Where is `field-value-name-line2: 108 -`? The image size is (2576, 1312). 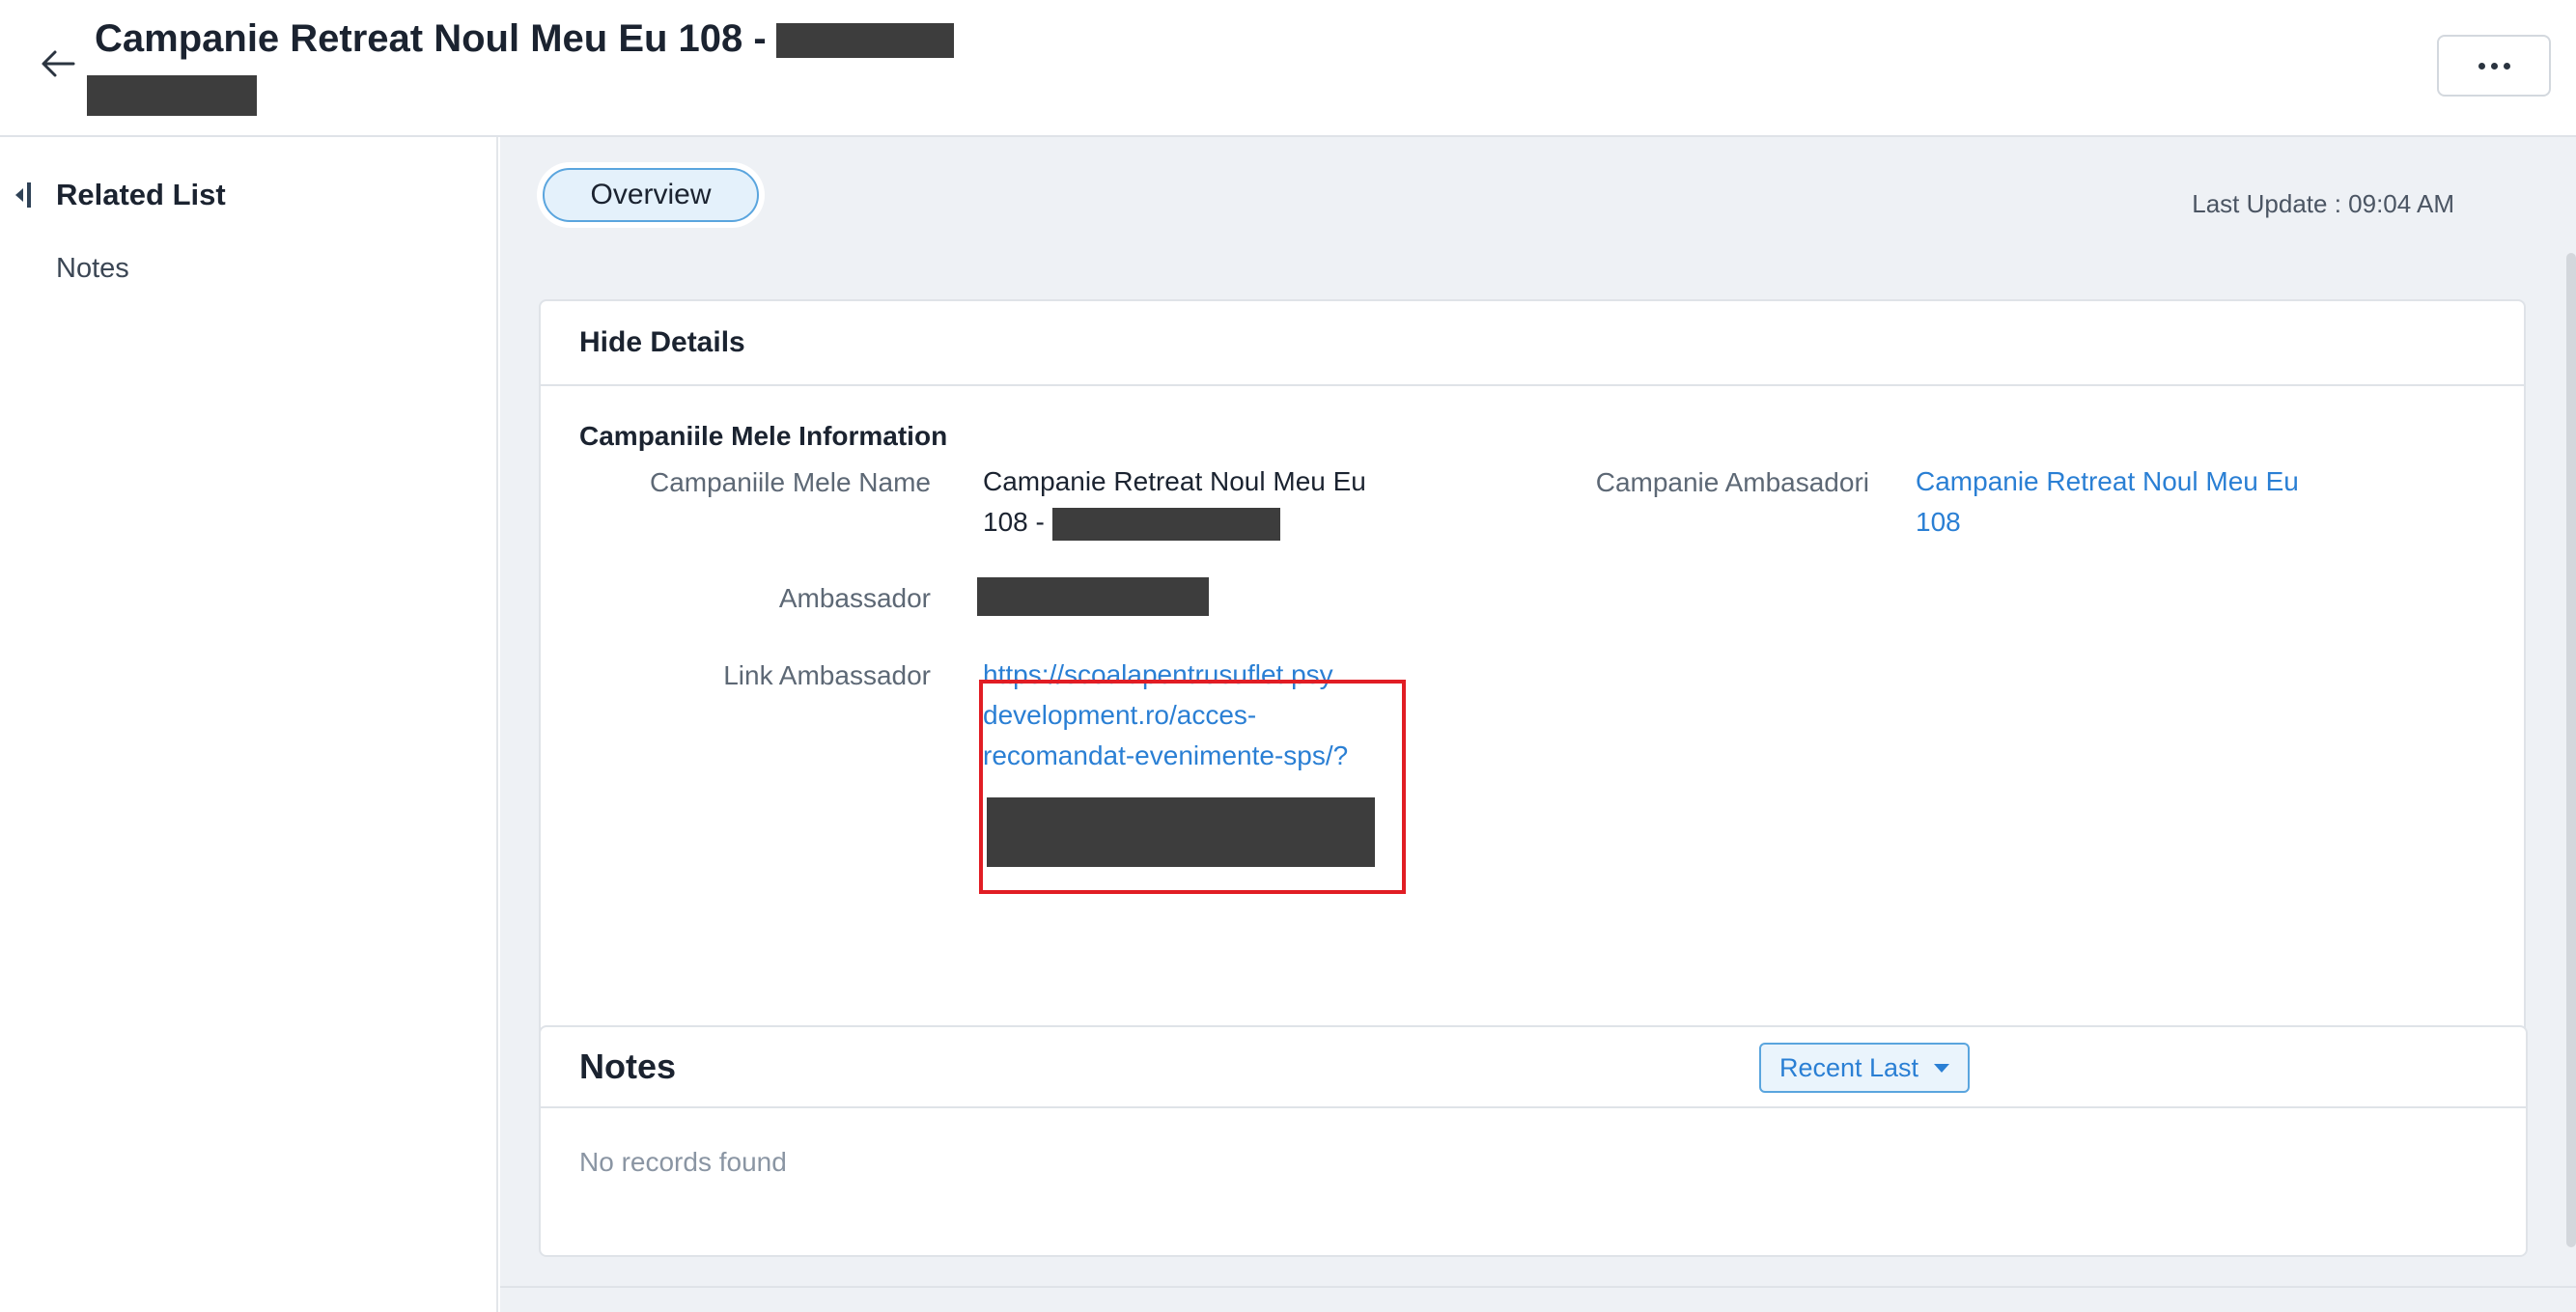 field-value-name-line2: 108 - is located at coordinates (1196, 522).